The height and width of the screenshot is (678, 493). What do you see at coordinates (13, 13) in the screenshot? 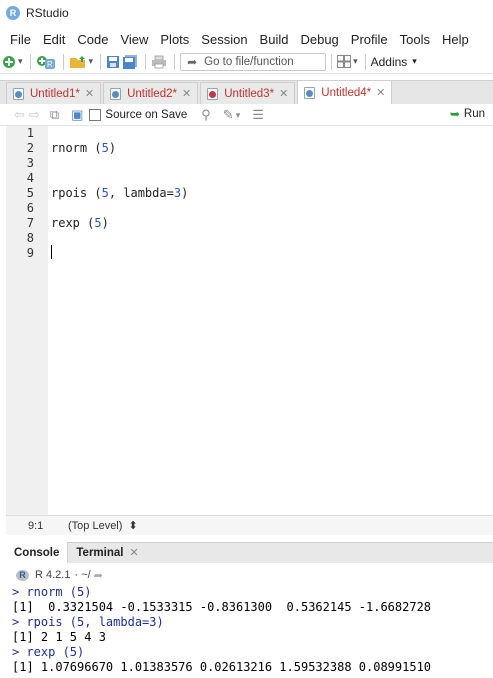
I see `rstudio-logo-icon: R` at bounding box center [13, 13].